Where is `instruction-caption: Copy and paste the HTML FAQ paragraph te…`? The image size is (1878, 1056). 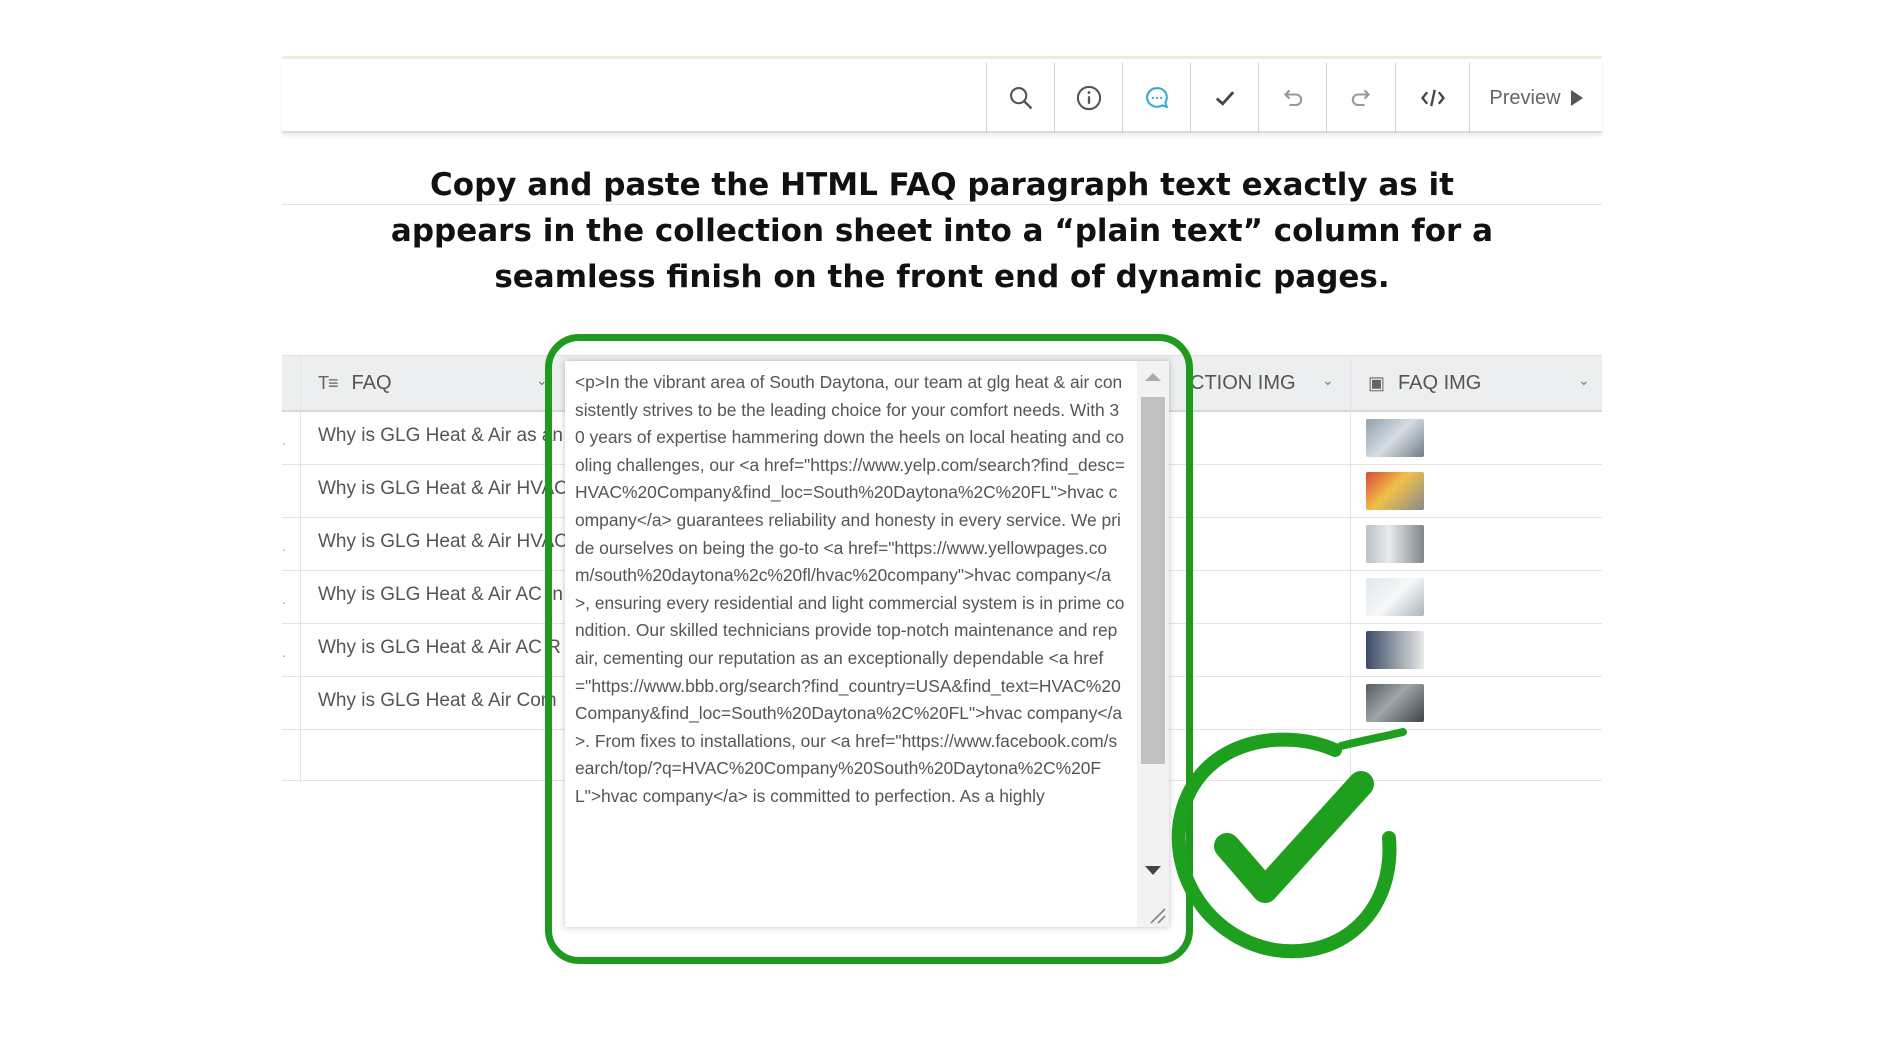 instruction-caption: Copy and paste the HTML FAQ paragraph te… is located at coordinates (942, 231).